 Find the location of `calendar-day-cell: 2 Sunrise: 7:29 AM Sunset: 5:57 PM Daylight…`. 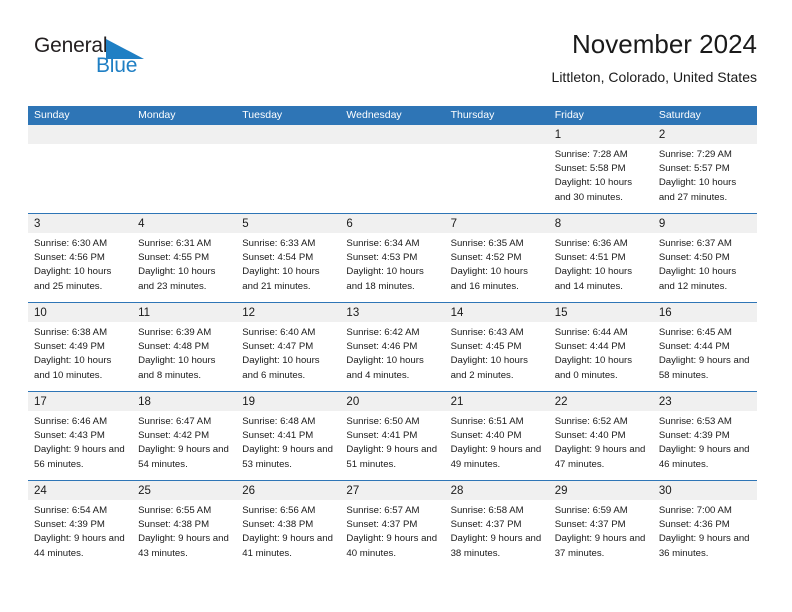

calendar-day-cell: 2 Sunrise: 7:29 AM Sunset: 5:57 PM Daylight… is located at coordinates (704, 169).